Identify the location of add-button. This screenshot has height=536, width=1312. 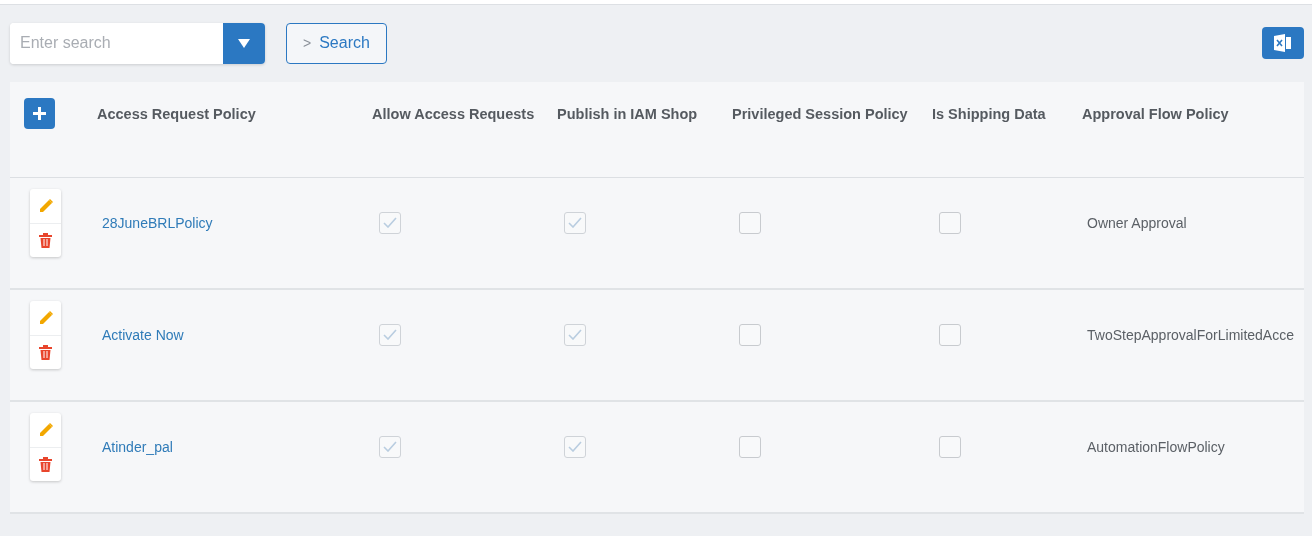
(39, 113).